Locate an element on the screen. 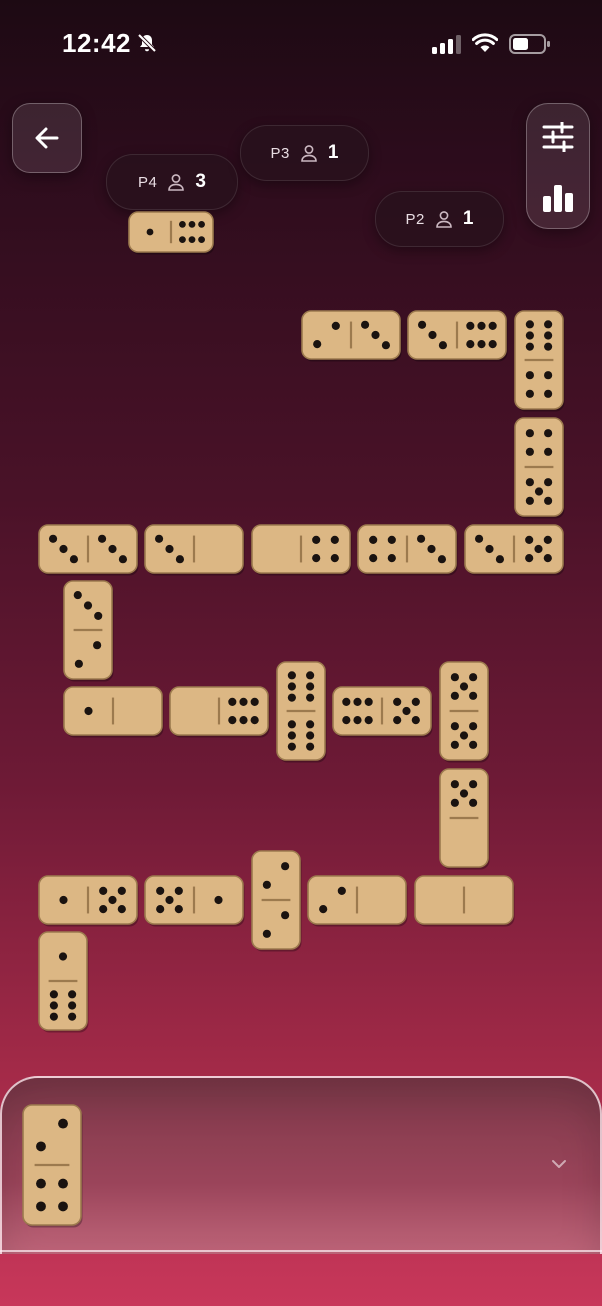  hand-domino is located at coordinates (52, 1166).